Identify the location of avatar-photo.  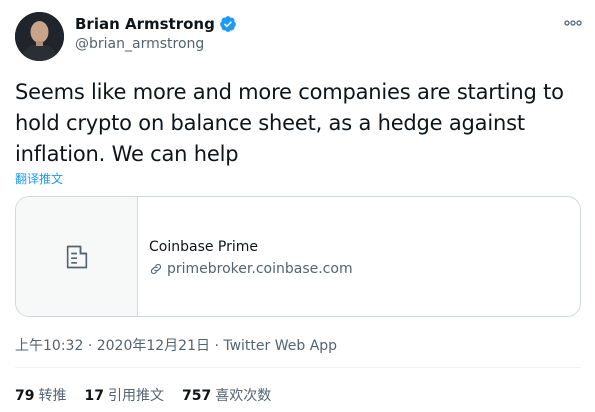
(39, 36).